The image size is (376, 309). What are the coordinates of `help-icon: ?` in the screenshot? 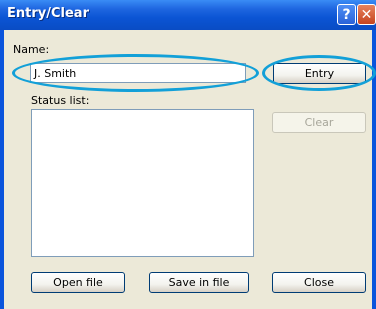 It's located at (346, 14).